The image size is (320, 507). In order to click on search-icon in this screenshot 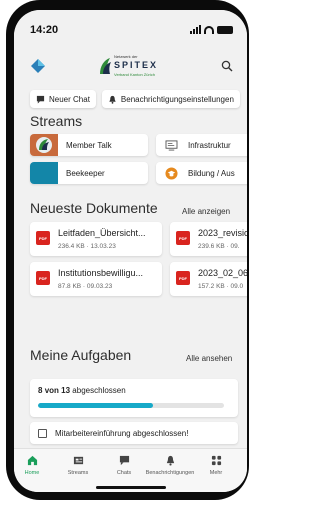, I will do `click(227, 66)`.